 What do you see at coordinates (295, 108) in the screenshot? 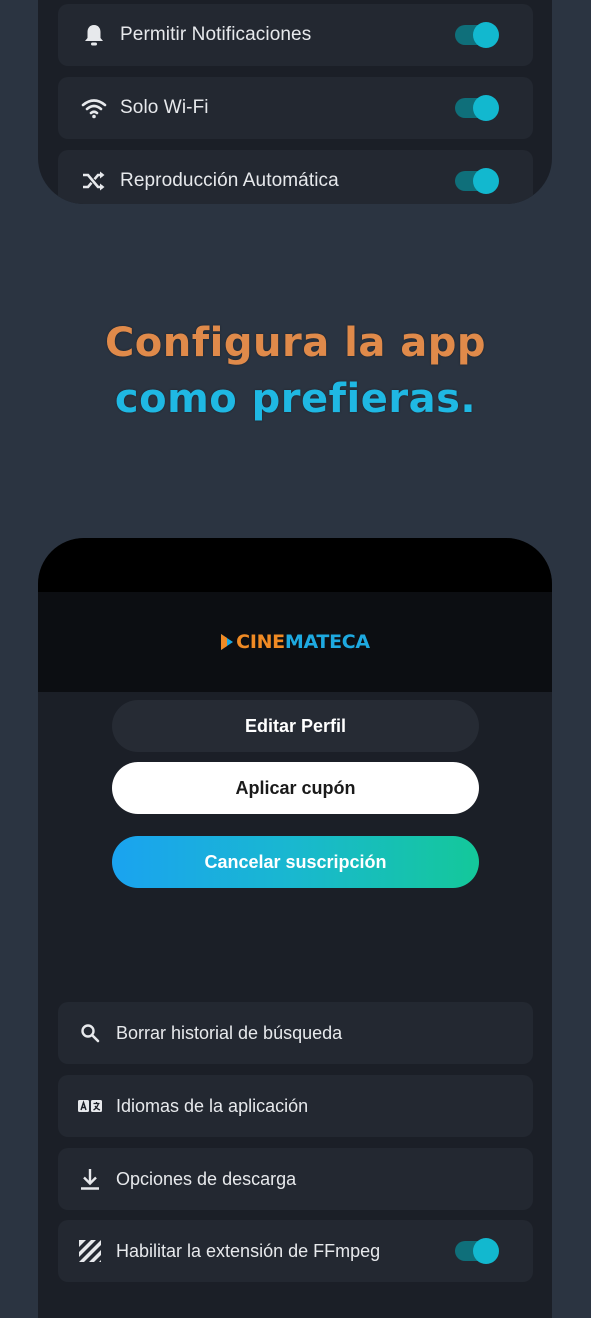
I see `setting-wifi-only: Solo Wi-Fi` at bounding box center [295, 108].